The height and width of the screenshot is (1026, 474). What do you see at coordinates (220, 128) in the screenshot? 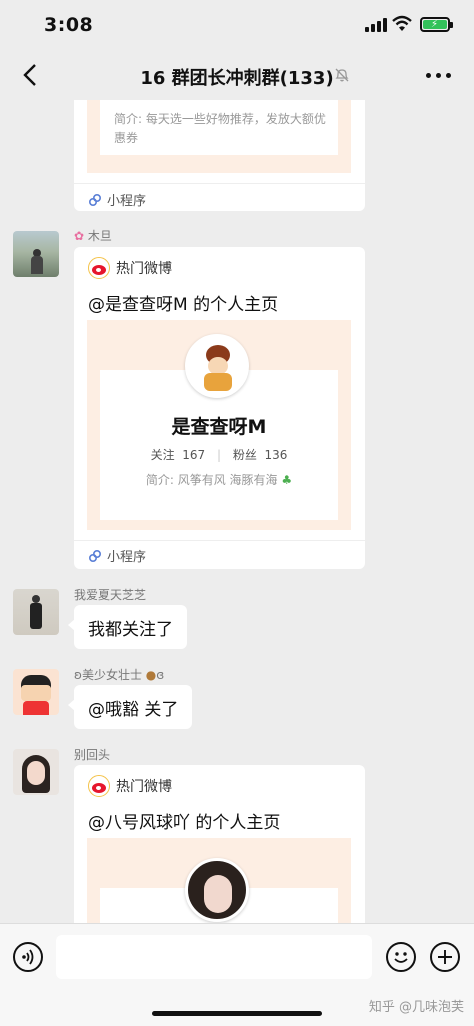
I see `card-intro: 简介: 每天选一些好物推荐，发放大额优惠券` at bounding box center [220, 128].